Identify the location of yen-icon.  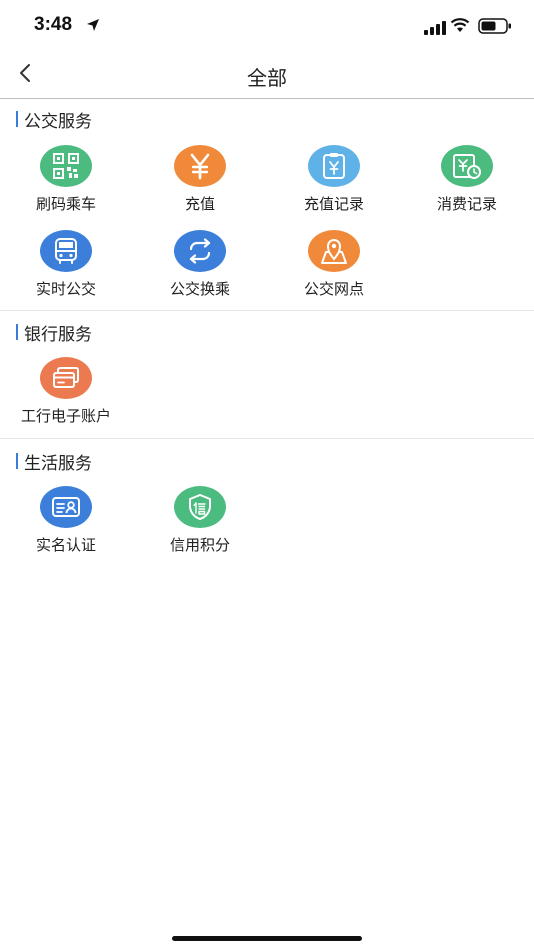
(200, 166).